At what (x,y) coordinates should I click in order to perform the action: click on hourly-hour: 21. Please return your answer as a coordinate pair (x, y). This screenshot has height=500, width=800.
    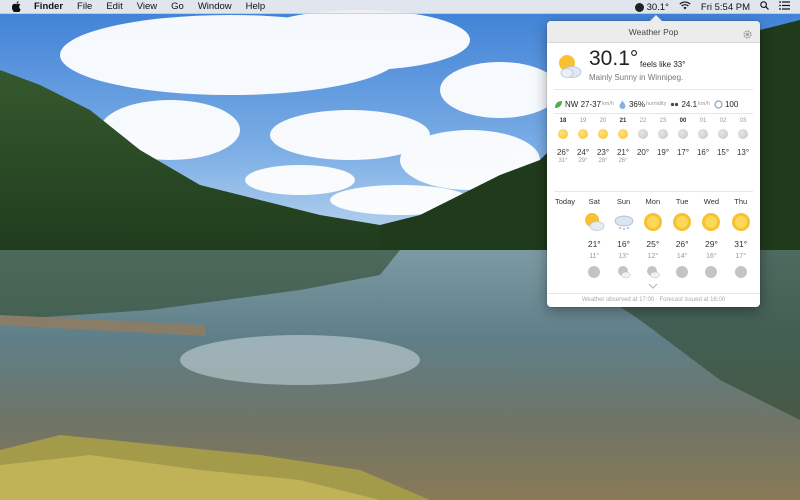
    Looking at the image, I should click on (623, 121).